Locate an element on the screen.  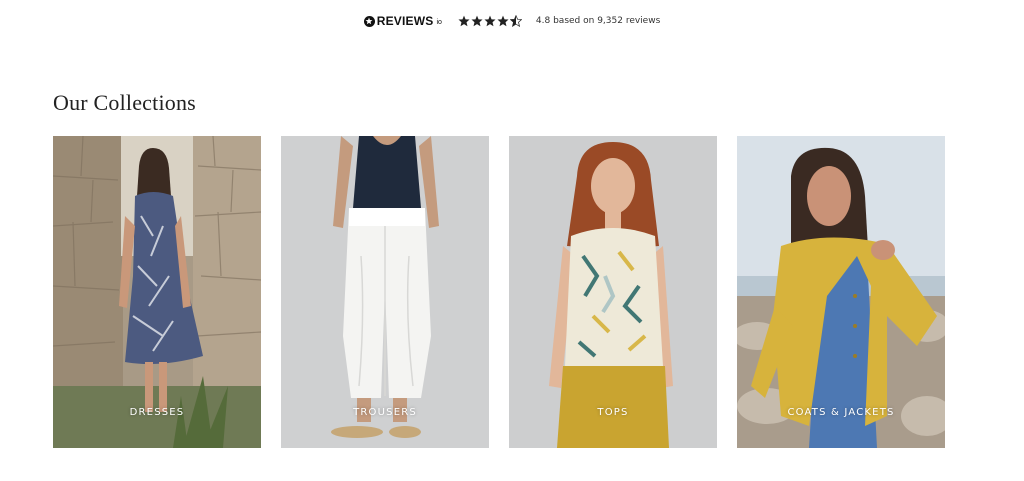
trousers-image is located at coordinates (385, 292).